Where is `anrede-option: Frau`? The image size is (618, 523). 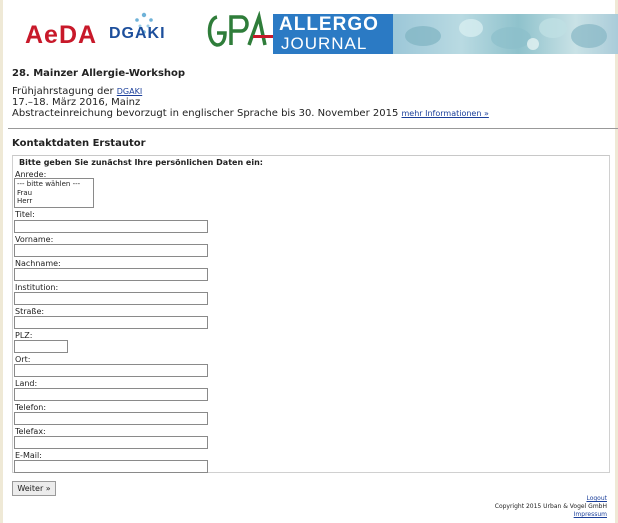 anrede-option: Frau is located at coordinates (54, 193).